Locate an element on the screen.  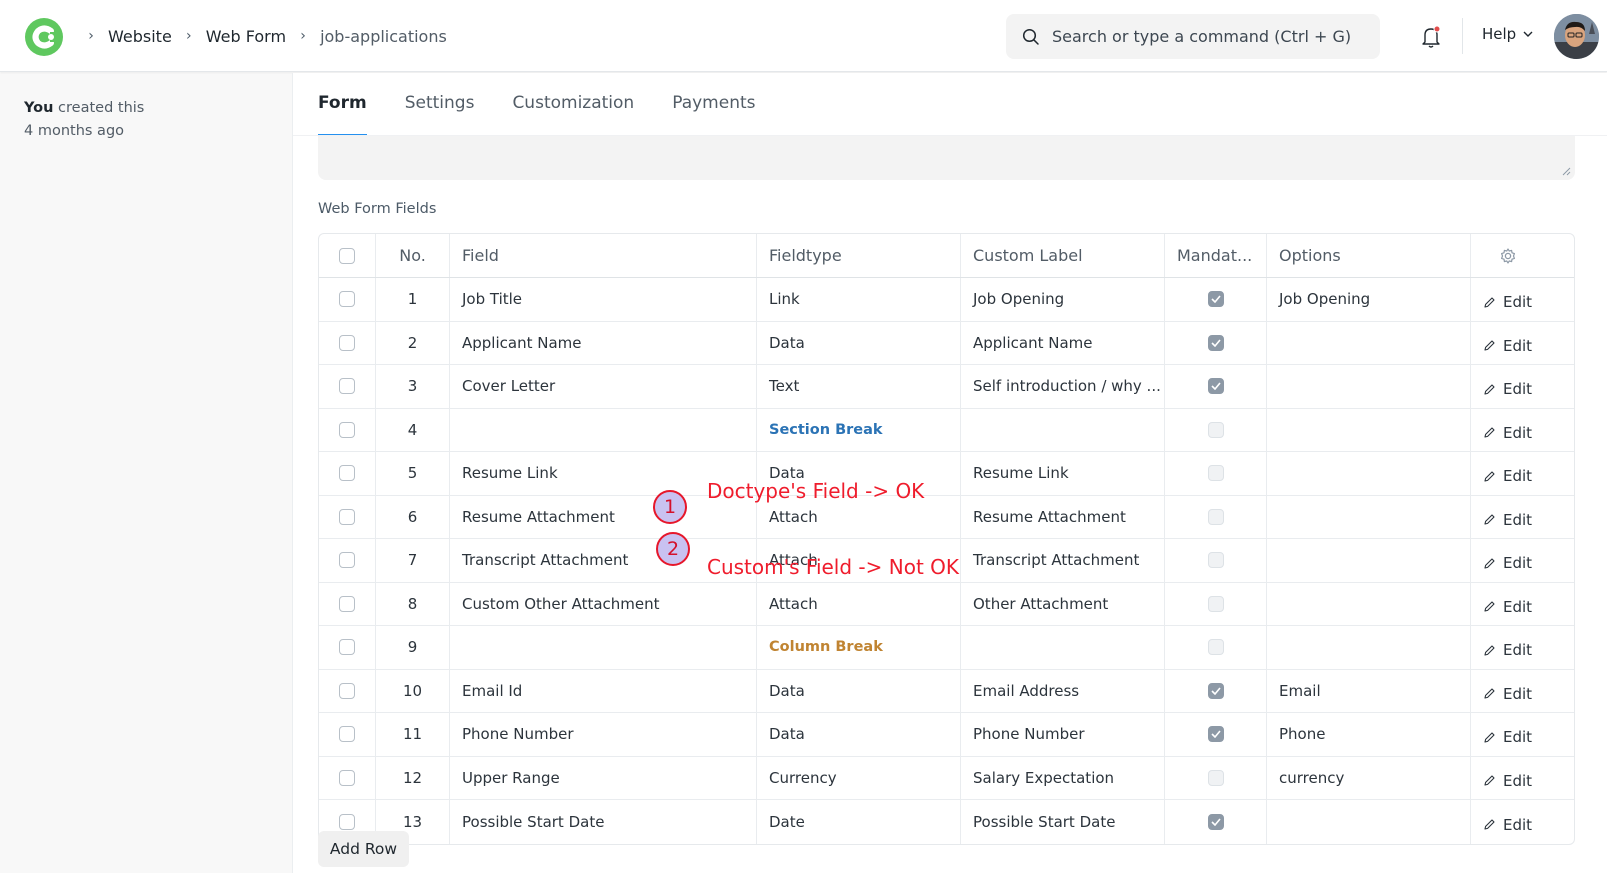
table-row: 2 Applicant Name Data Applicant Name Edit is located at coordinates (946, 343).